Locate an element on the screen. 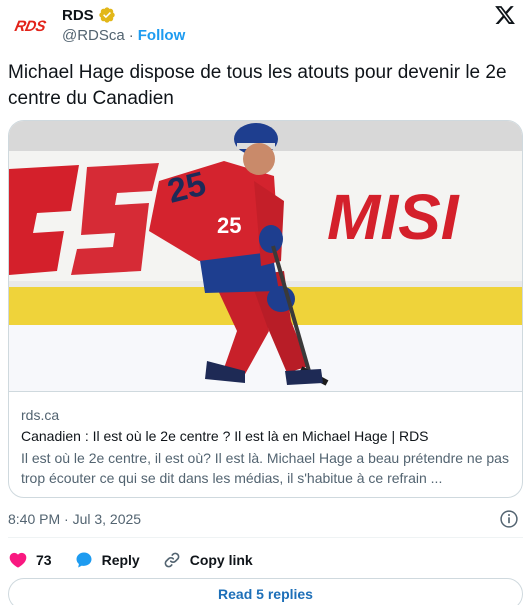 This screenshot has height=605, width=526. reply-label: Reply is located at coordinates (120, 560).